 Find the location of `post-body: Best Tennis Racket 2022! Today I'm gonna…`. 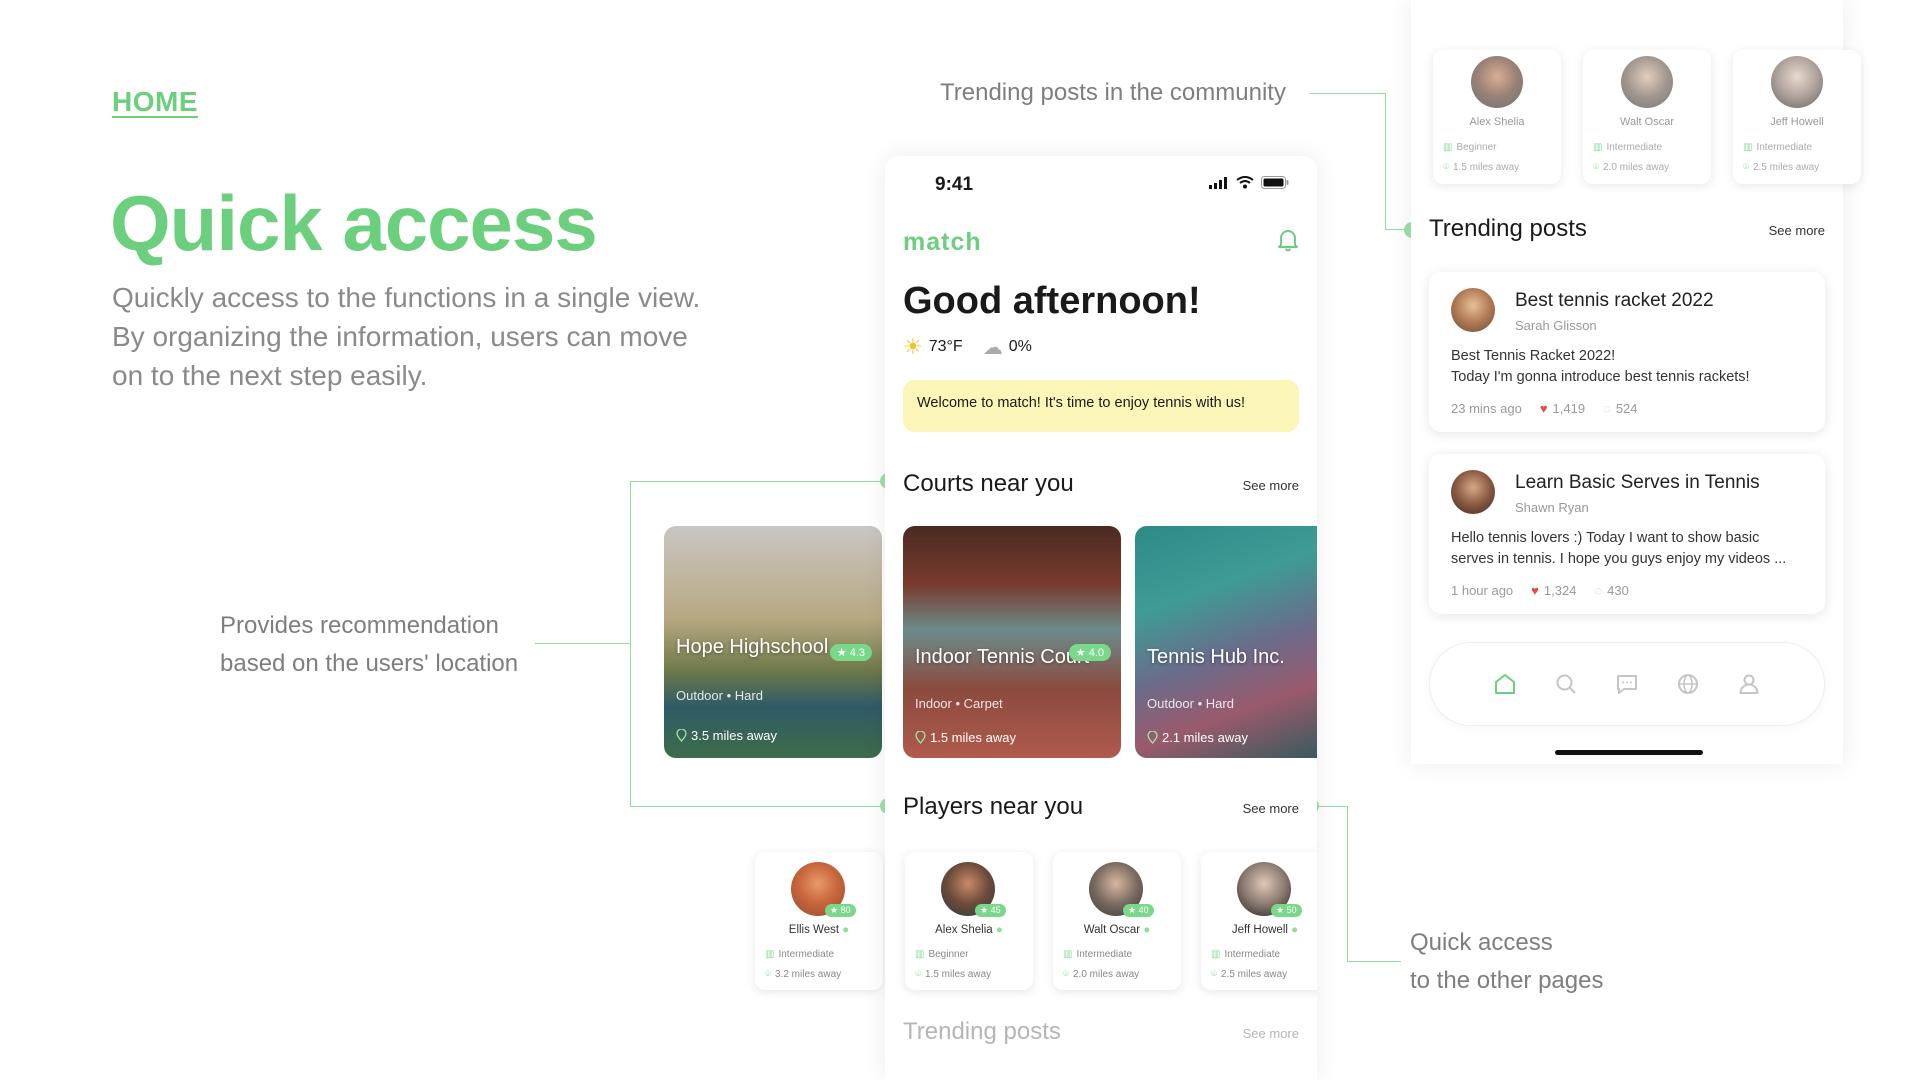

post-body: Best Tennis Racket 2022! Today I'm gonna… is located at coordinates (1631, 367).